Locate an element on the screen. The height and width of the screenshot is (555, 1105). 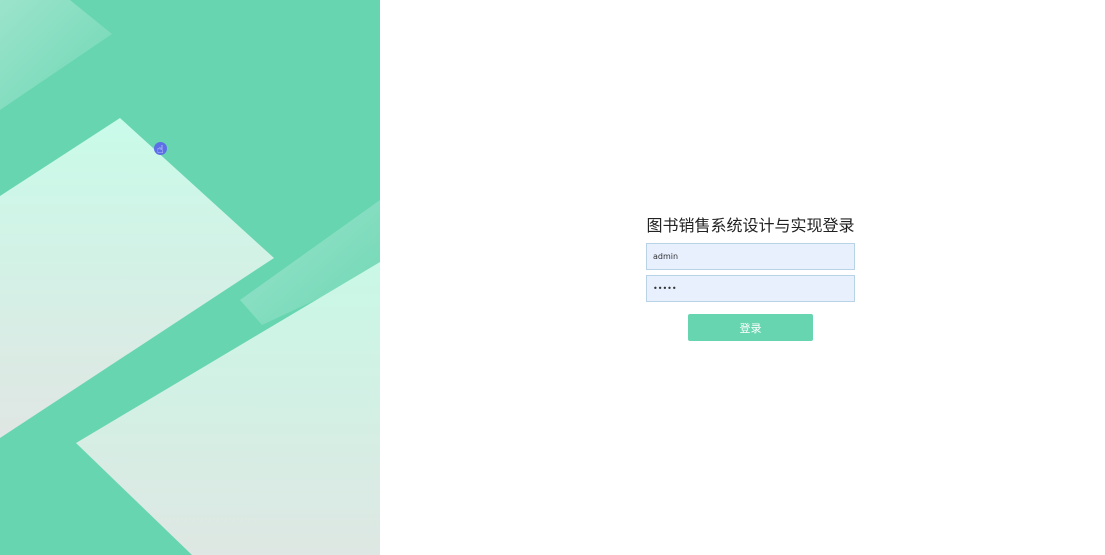
hand-pointer-icon: ☝ is located at coordinates (160, 149).